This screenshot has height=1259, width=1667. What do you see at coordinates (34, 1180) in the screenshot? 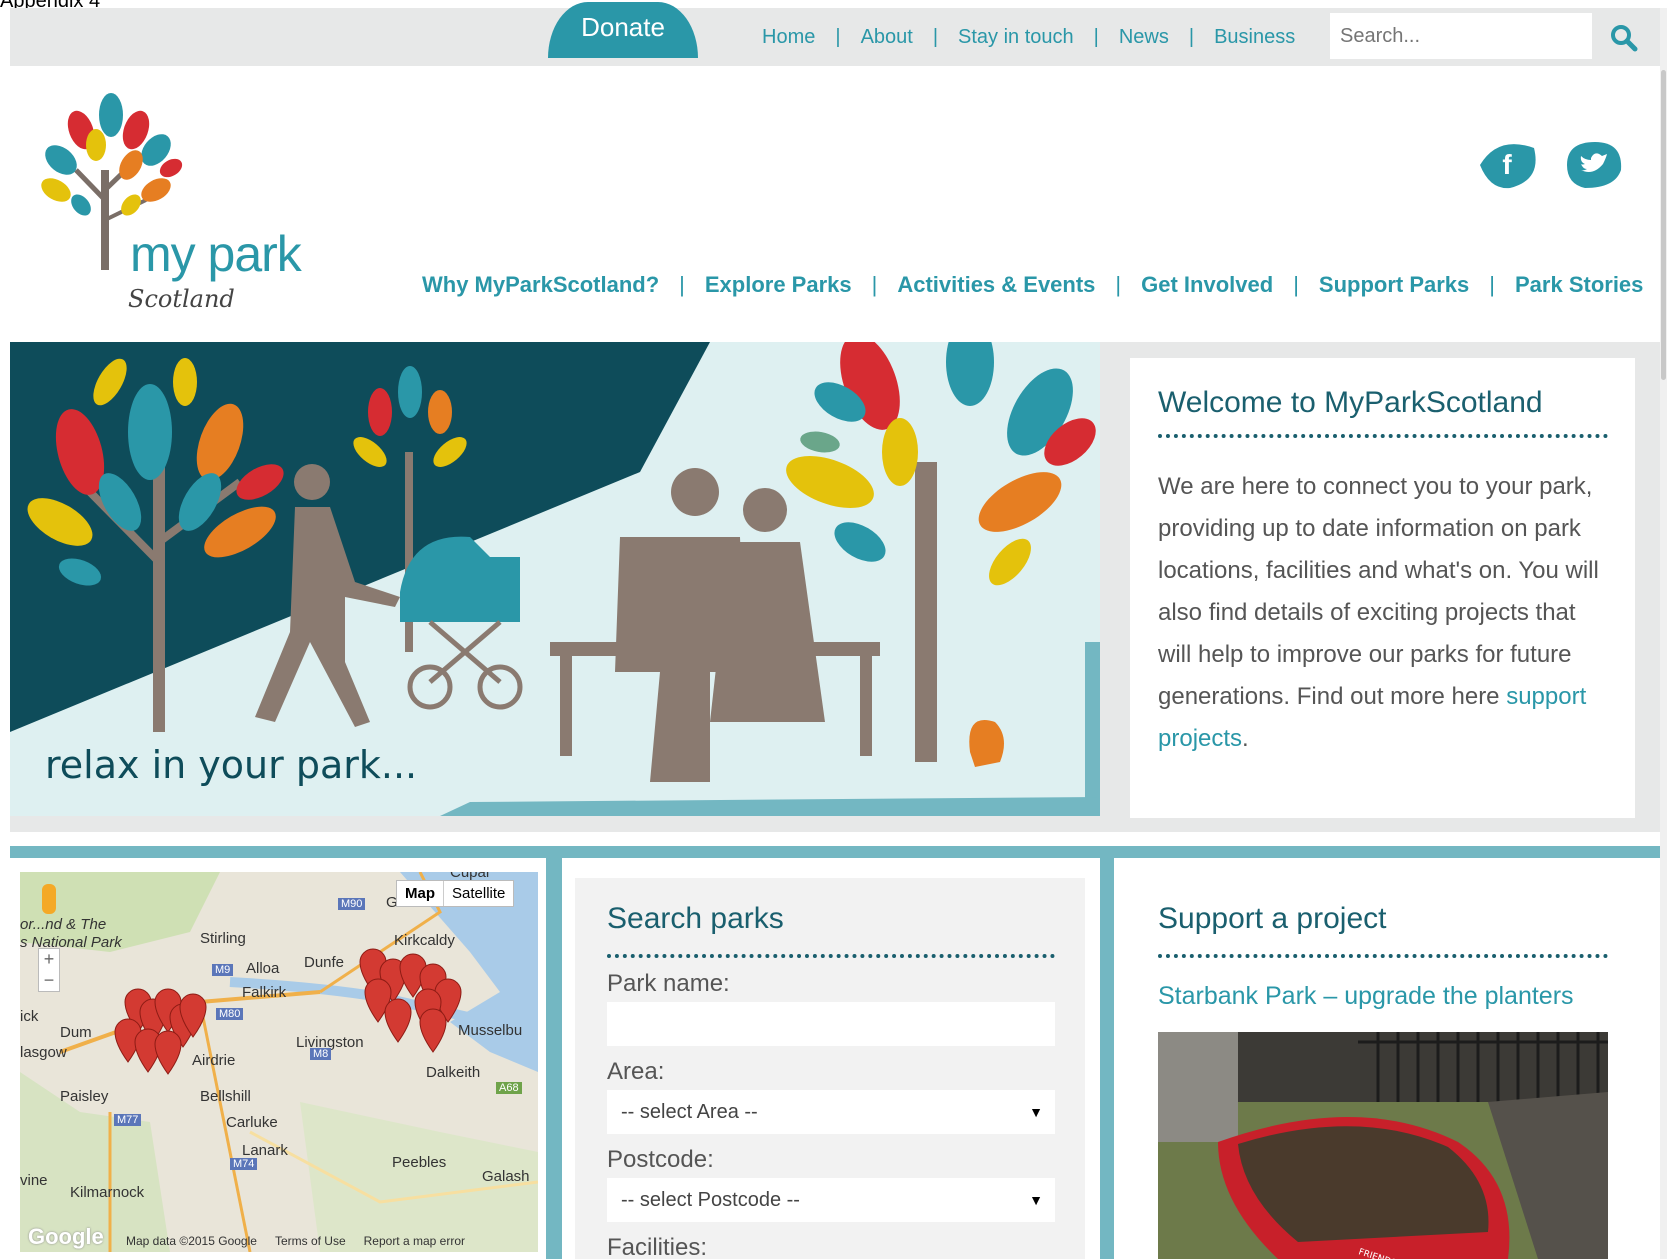
I see `map-label: vine` at bounding box center [34, 1180].